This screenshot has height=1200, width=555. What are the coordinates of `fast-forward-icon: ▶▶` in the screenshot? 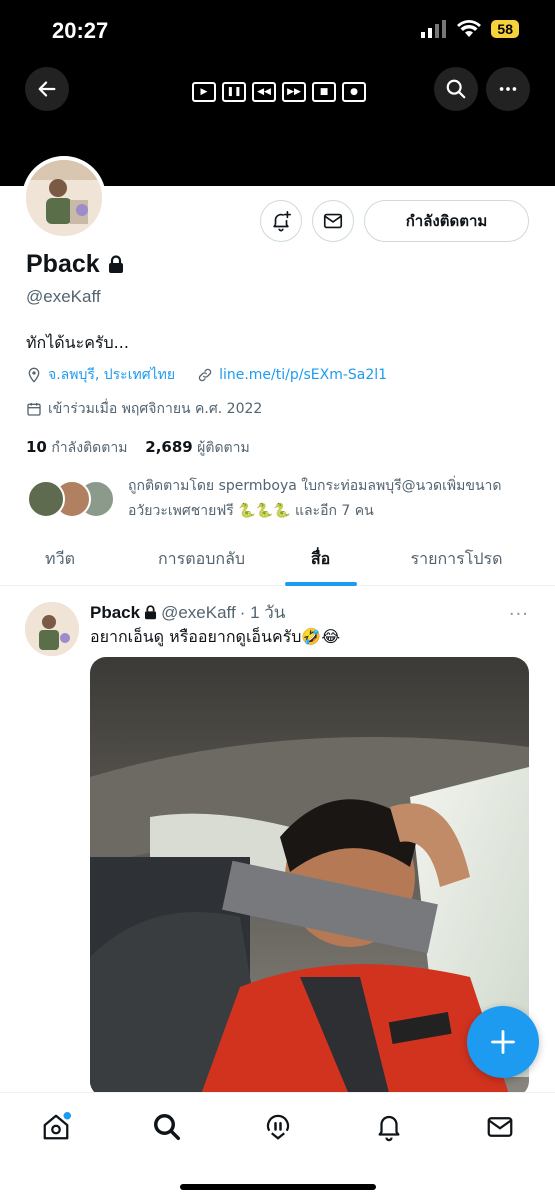 It's located at (294, 92).